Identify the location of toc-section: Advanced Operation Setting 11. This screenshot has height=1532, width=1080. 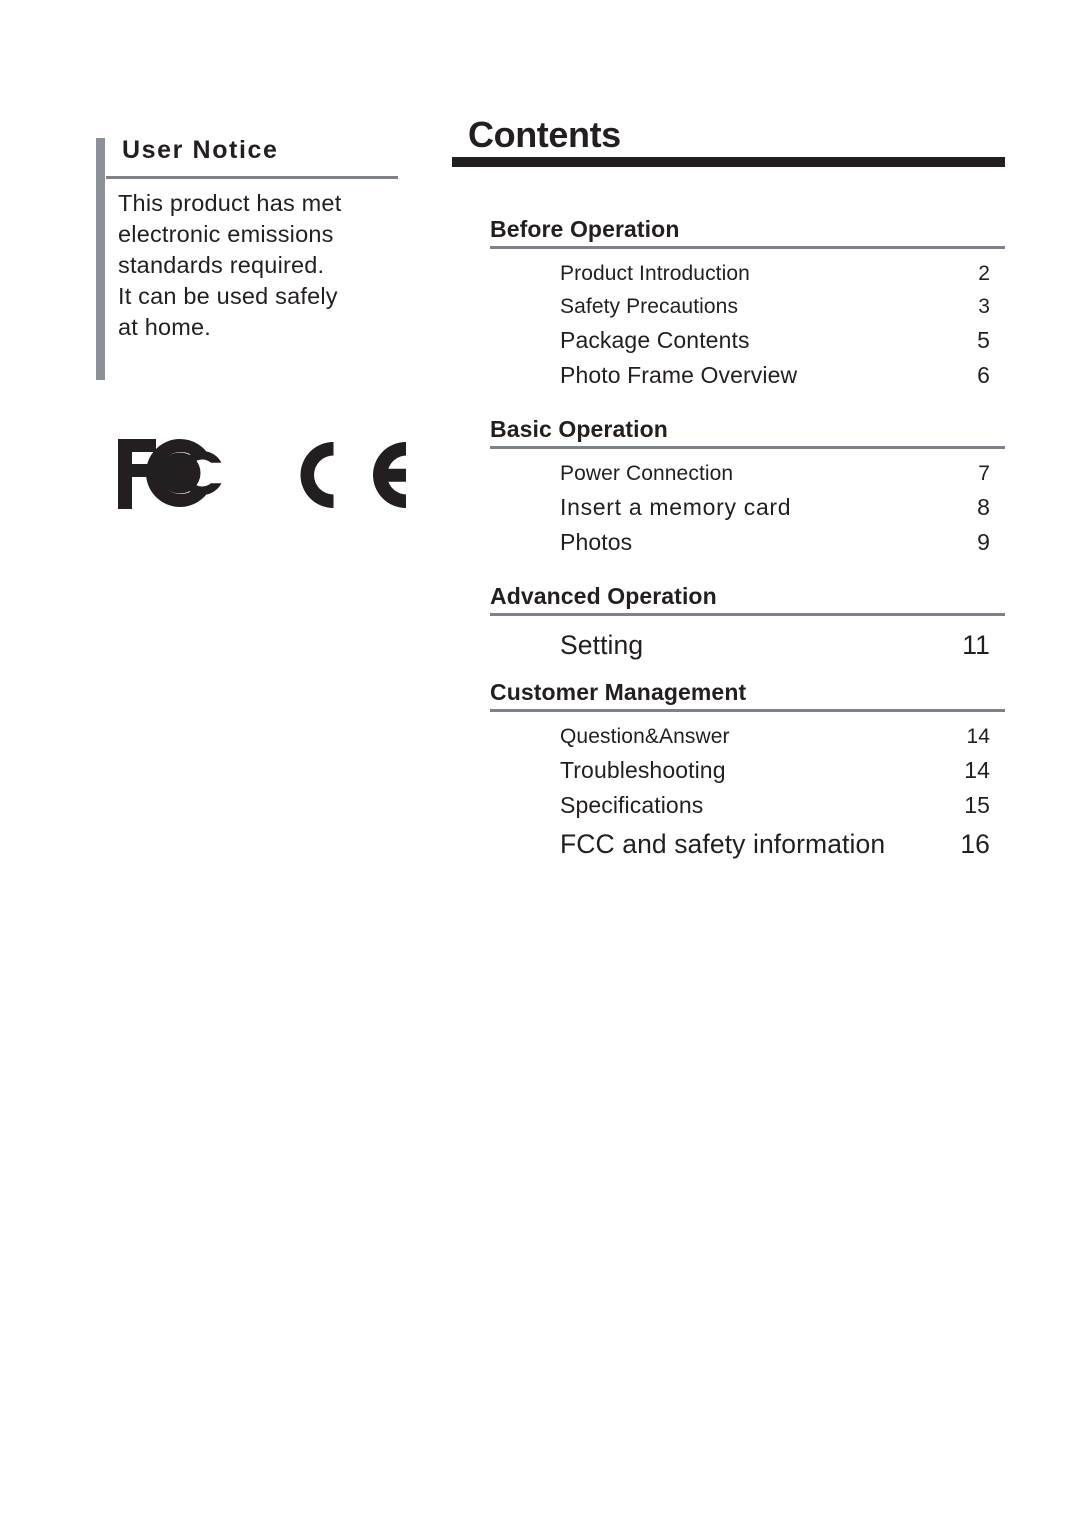
(729, 624).